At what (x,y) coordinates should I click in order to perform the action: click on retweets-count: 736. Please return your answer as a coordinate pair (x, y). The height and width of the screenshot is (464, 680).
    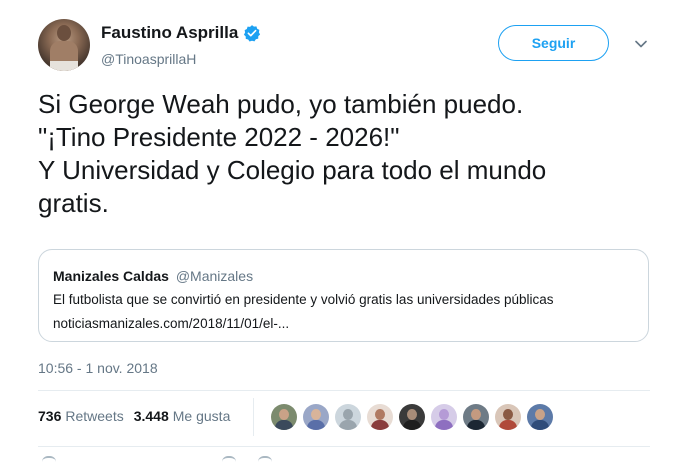
    Looking at the image, I should click on (49, 416).